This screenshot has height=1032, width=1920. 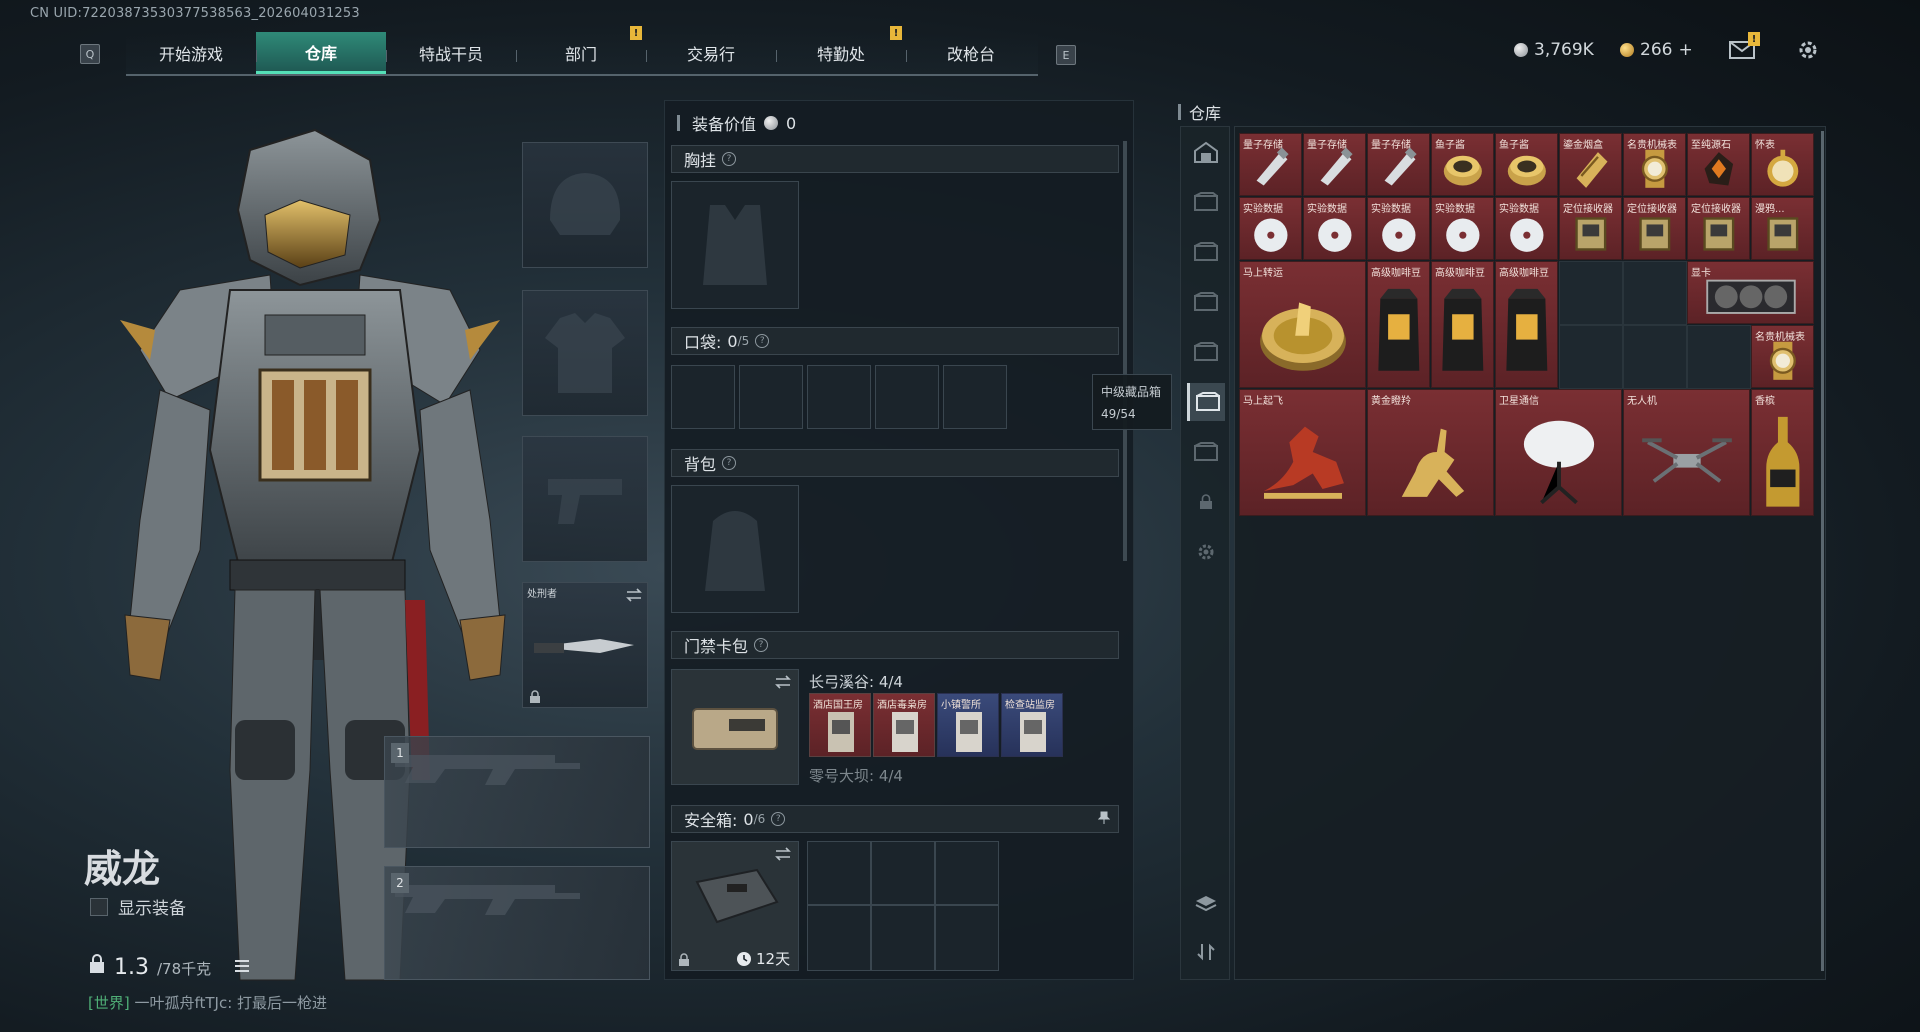 What do you see at coordinates (1206, 952) in the screenshot?
I see `sort-button` at bounding box center [1206, 952].